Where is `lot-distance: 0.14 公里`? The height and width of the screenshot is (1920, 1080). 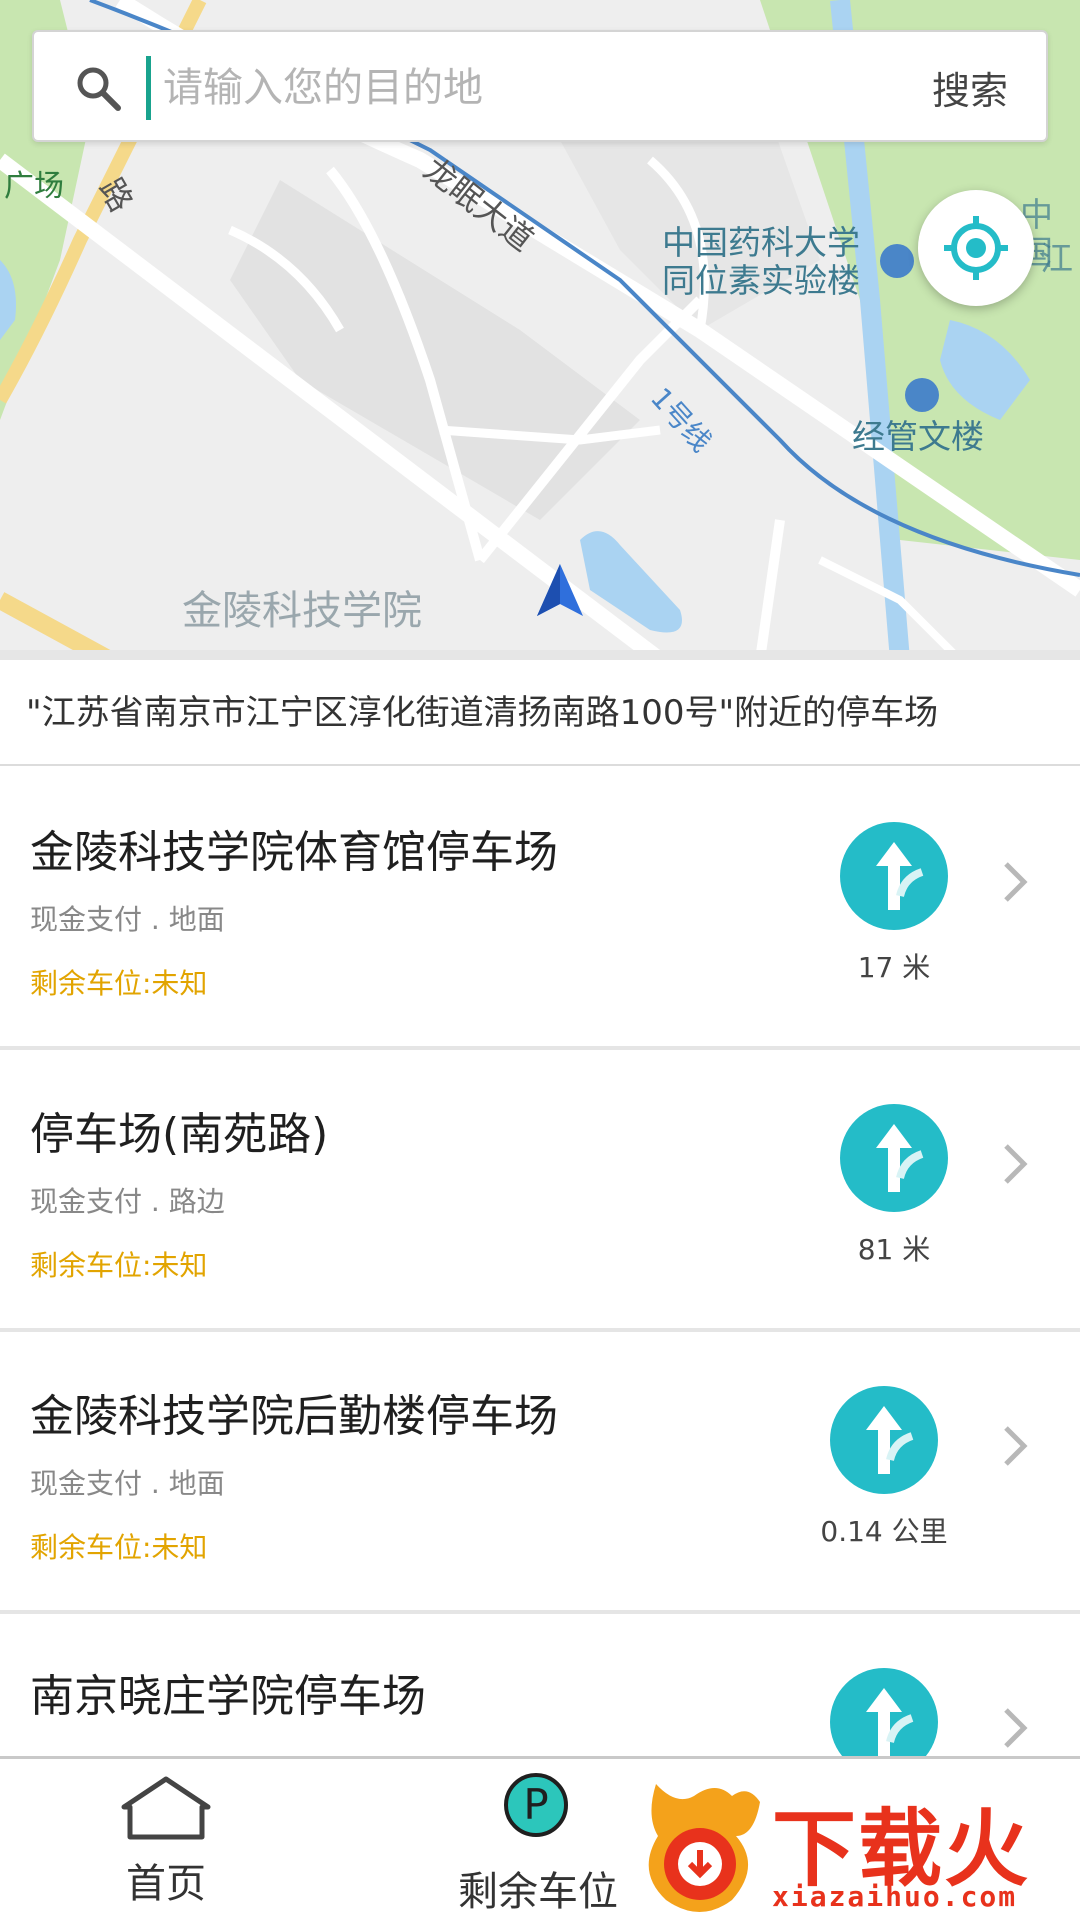
lot-distance: 0.14 公里 is located at coordinates (884, 1531).